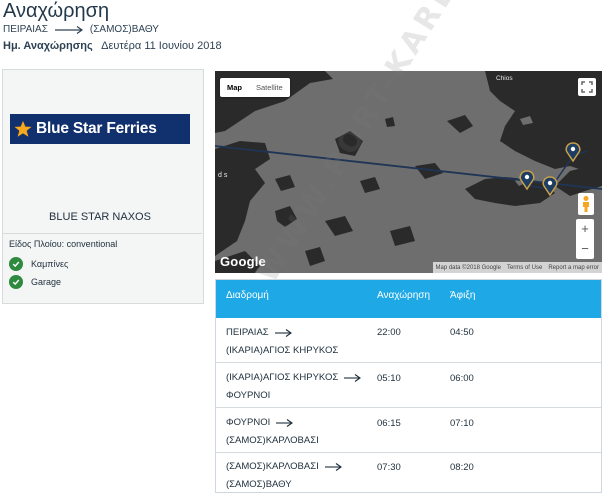  What do you see at coordinates (223, 175) in the screenshot?
I see `map-place-label: d s` at bounding box center [223, 175].